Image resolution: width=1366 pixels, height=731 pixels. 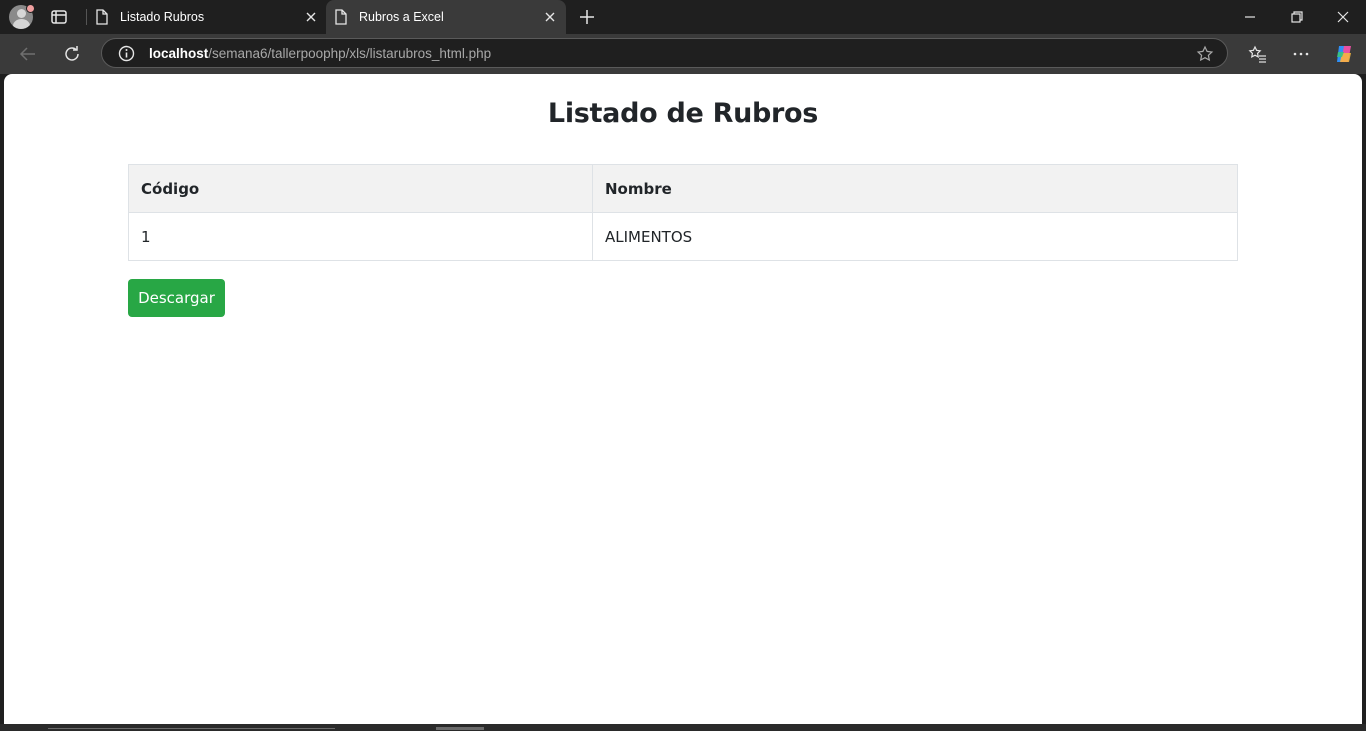 What do you see at coordinates (72, 54) in the screenshot?
I see `reload-icon` at bounding box center [72, 54].